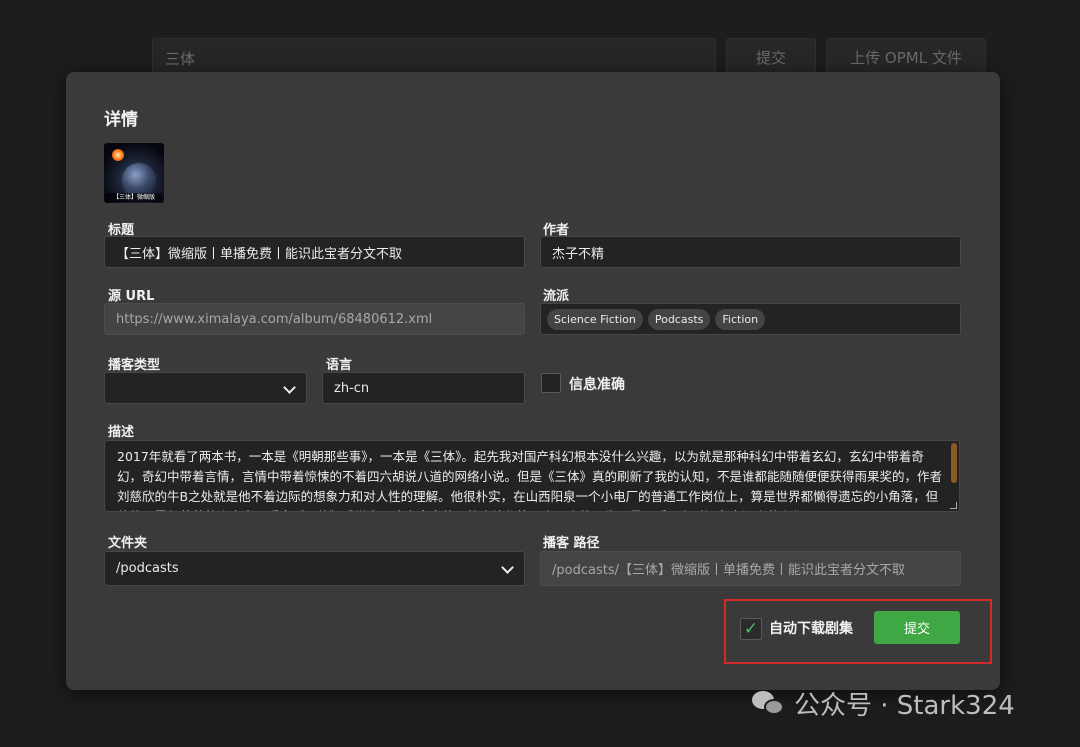  I want to click on checkmark-icon: ✓, so click(751, 629).